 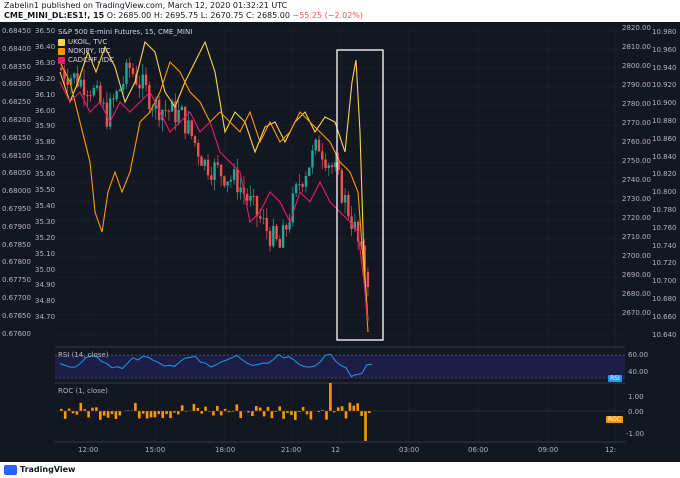 I want to click on right-price-axis-tick: 2710.00, so click(x=636, y=237).